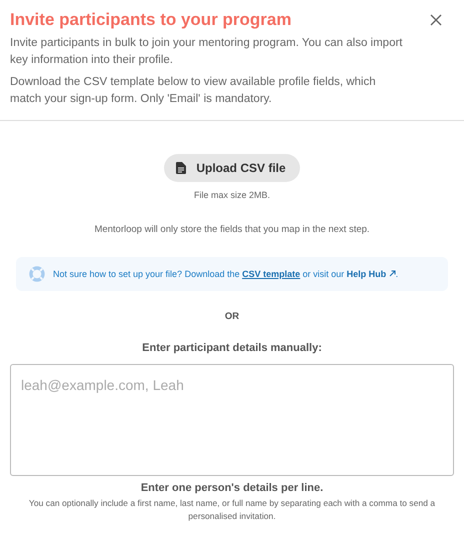  What do you see at coordinates (232, 488) in the screenshot?
I see `hint-title: Enter one person's details per line.` at bounding box center [232, 488].